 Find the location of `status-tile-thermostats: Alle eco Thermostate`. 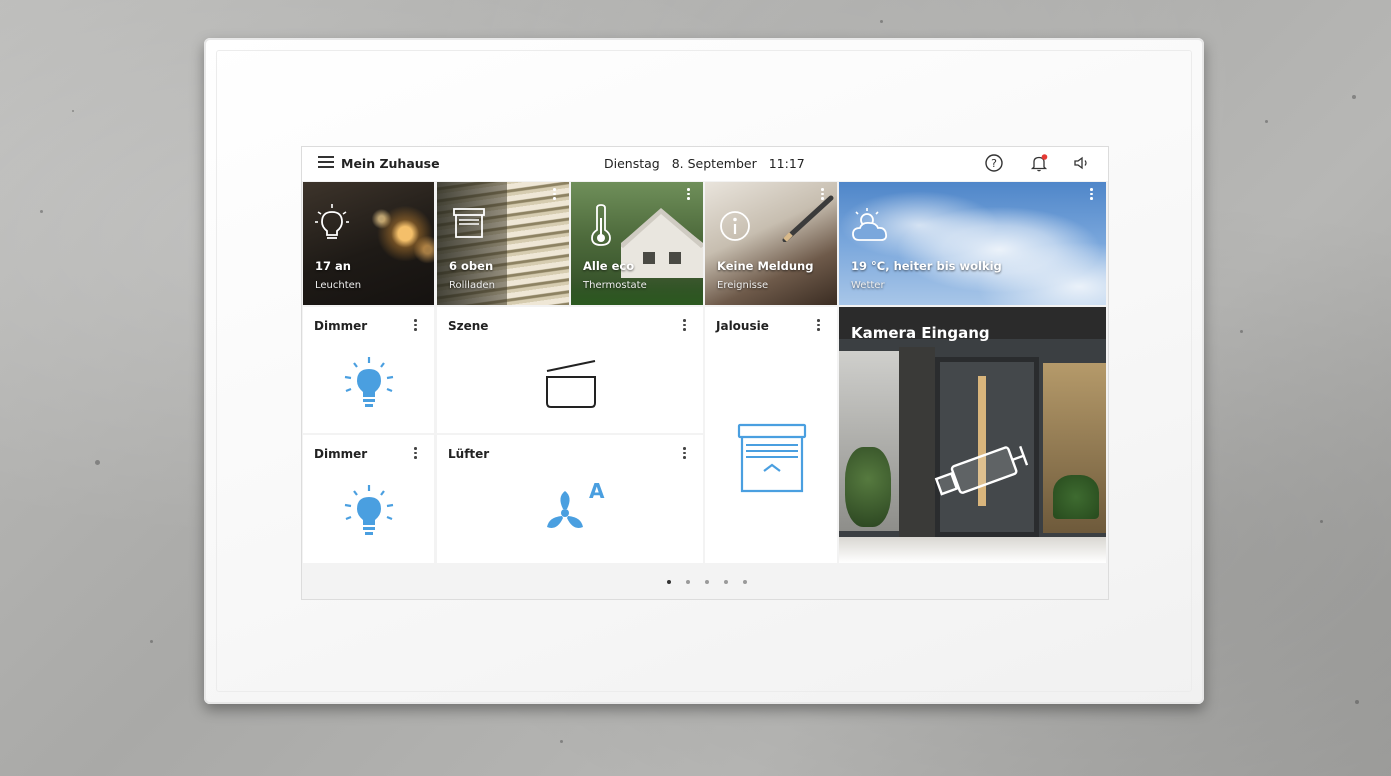

status-tile-thermostats: Alle eco Thermostate is located at coordinates (637, 243).